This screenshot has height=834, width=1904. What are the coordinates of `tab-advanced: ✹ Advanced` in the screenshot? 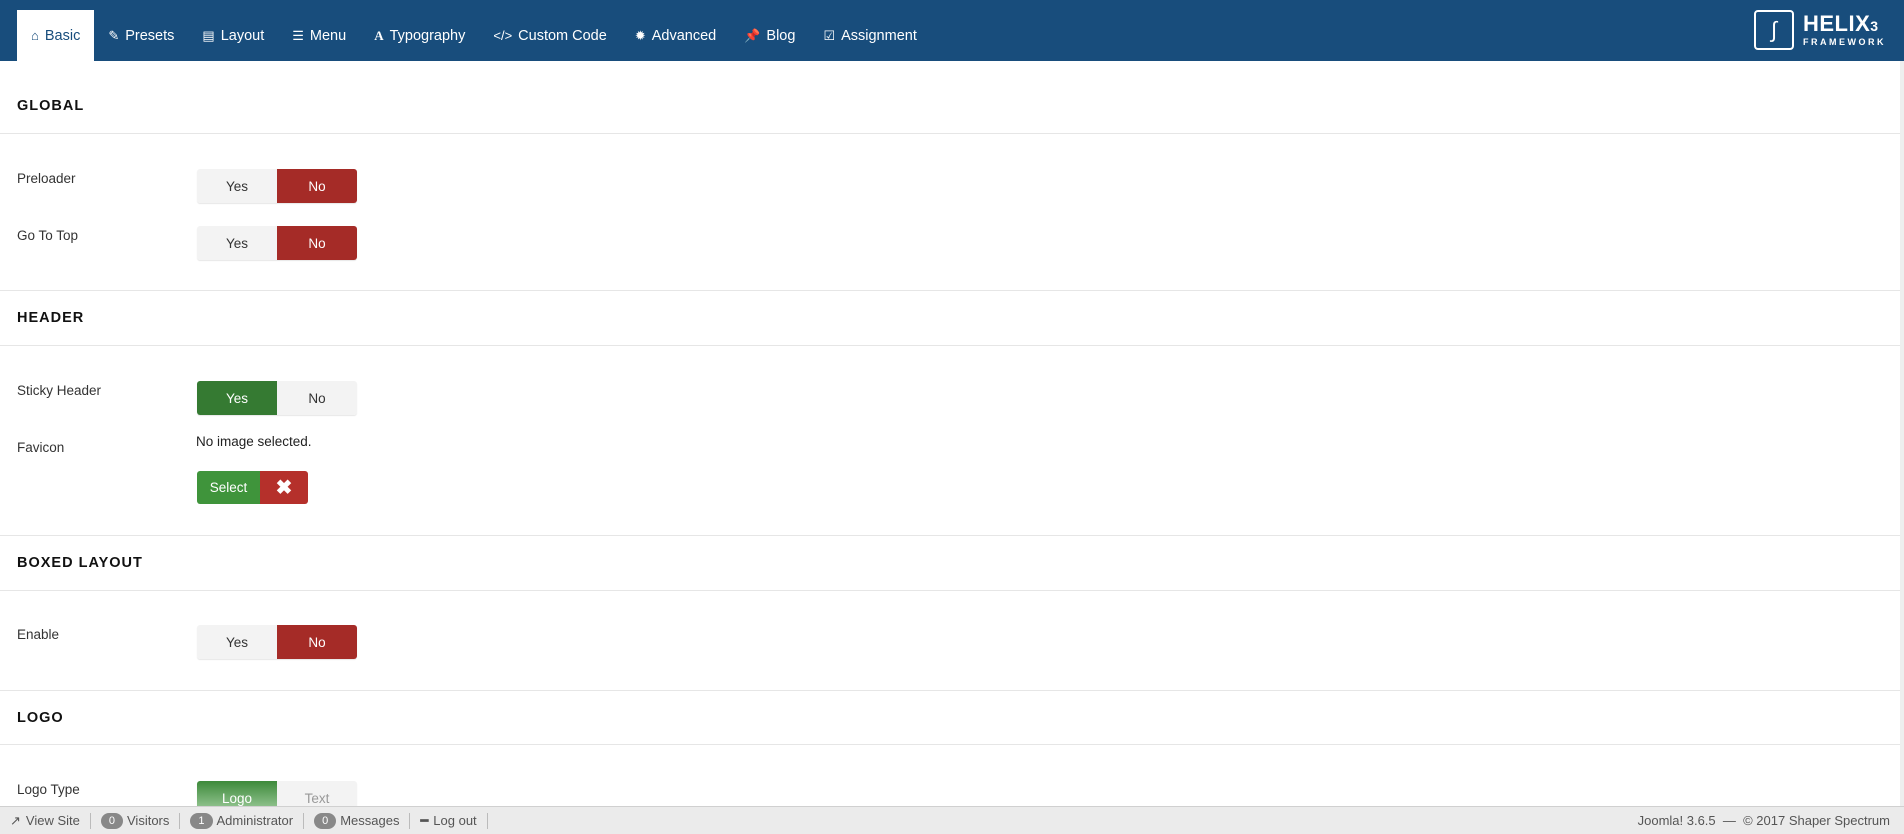 It's located at (675, 35).